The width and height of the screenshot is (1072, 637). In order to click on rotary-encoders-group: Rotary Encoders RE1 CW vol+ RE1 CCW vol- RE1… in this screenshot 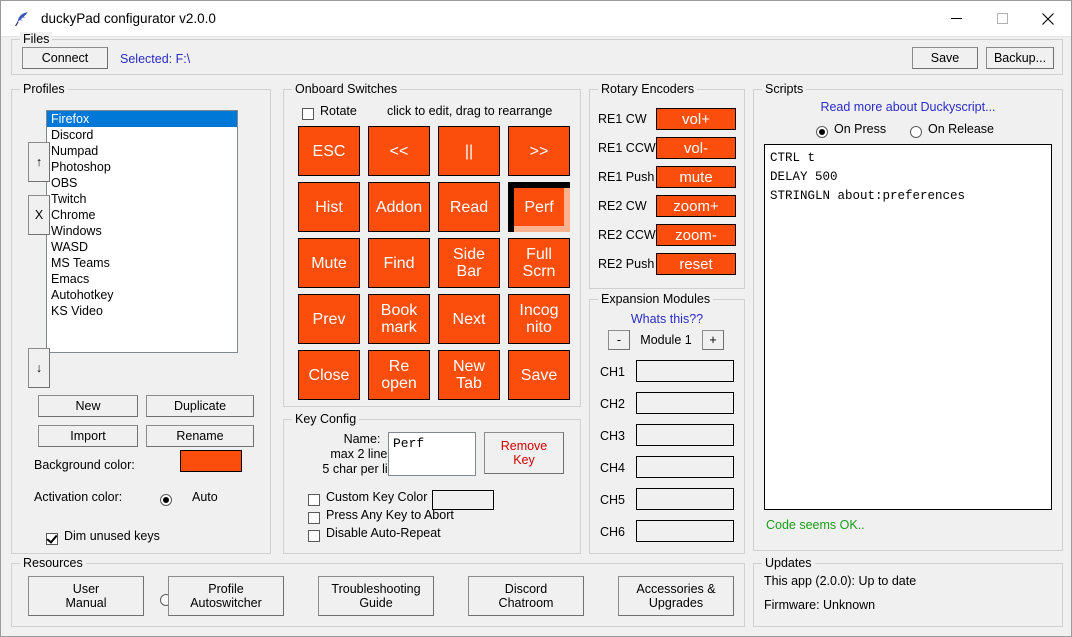, I will do `click(667, 185)`.